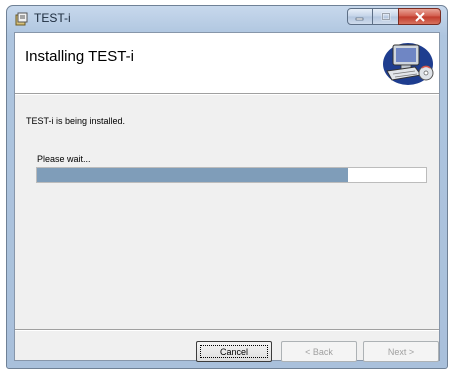 The height and width of the screenshot is (373, 454). I want to click on back-button-label: < Back, so click(319, 351).